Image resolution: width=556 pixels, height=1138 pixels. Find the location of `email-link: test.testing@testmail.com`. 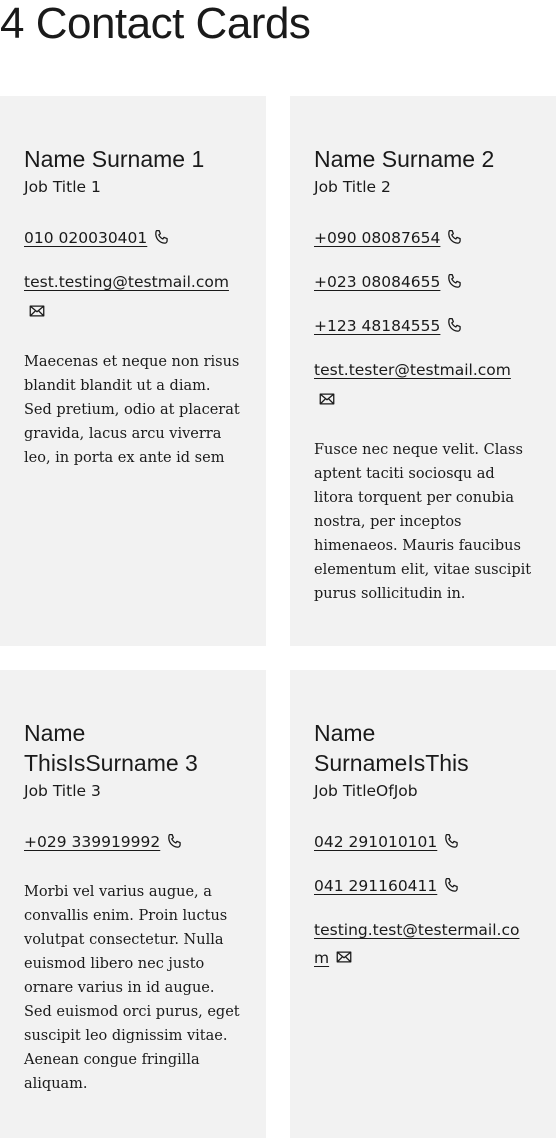

email-link: test.testing@testmail.com is located at coordinates (126, 282).